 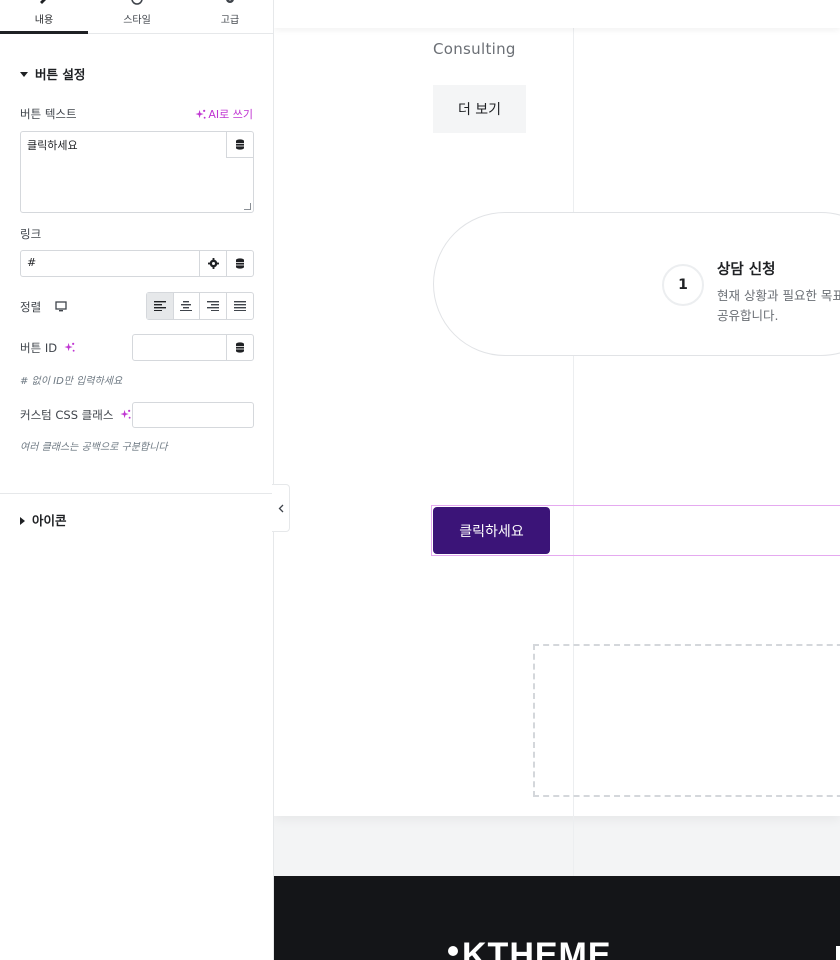 I want to click on css-class-label: 커스텀 CSS 클래스, so click(x=67, y=415).